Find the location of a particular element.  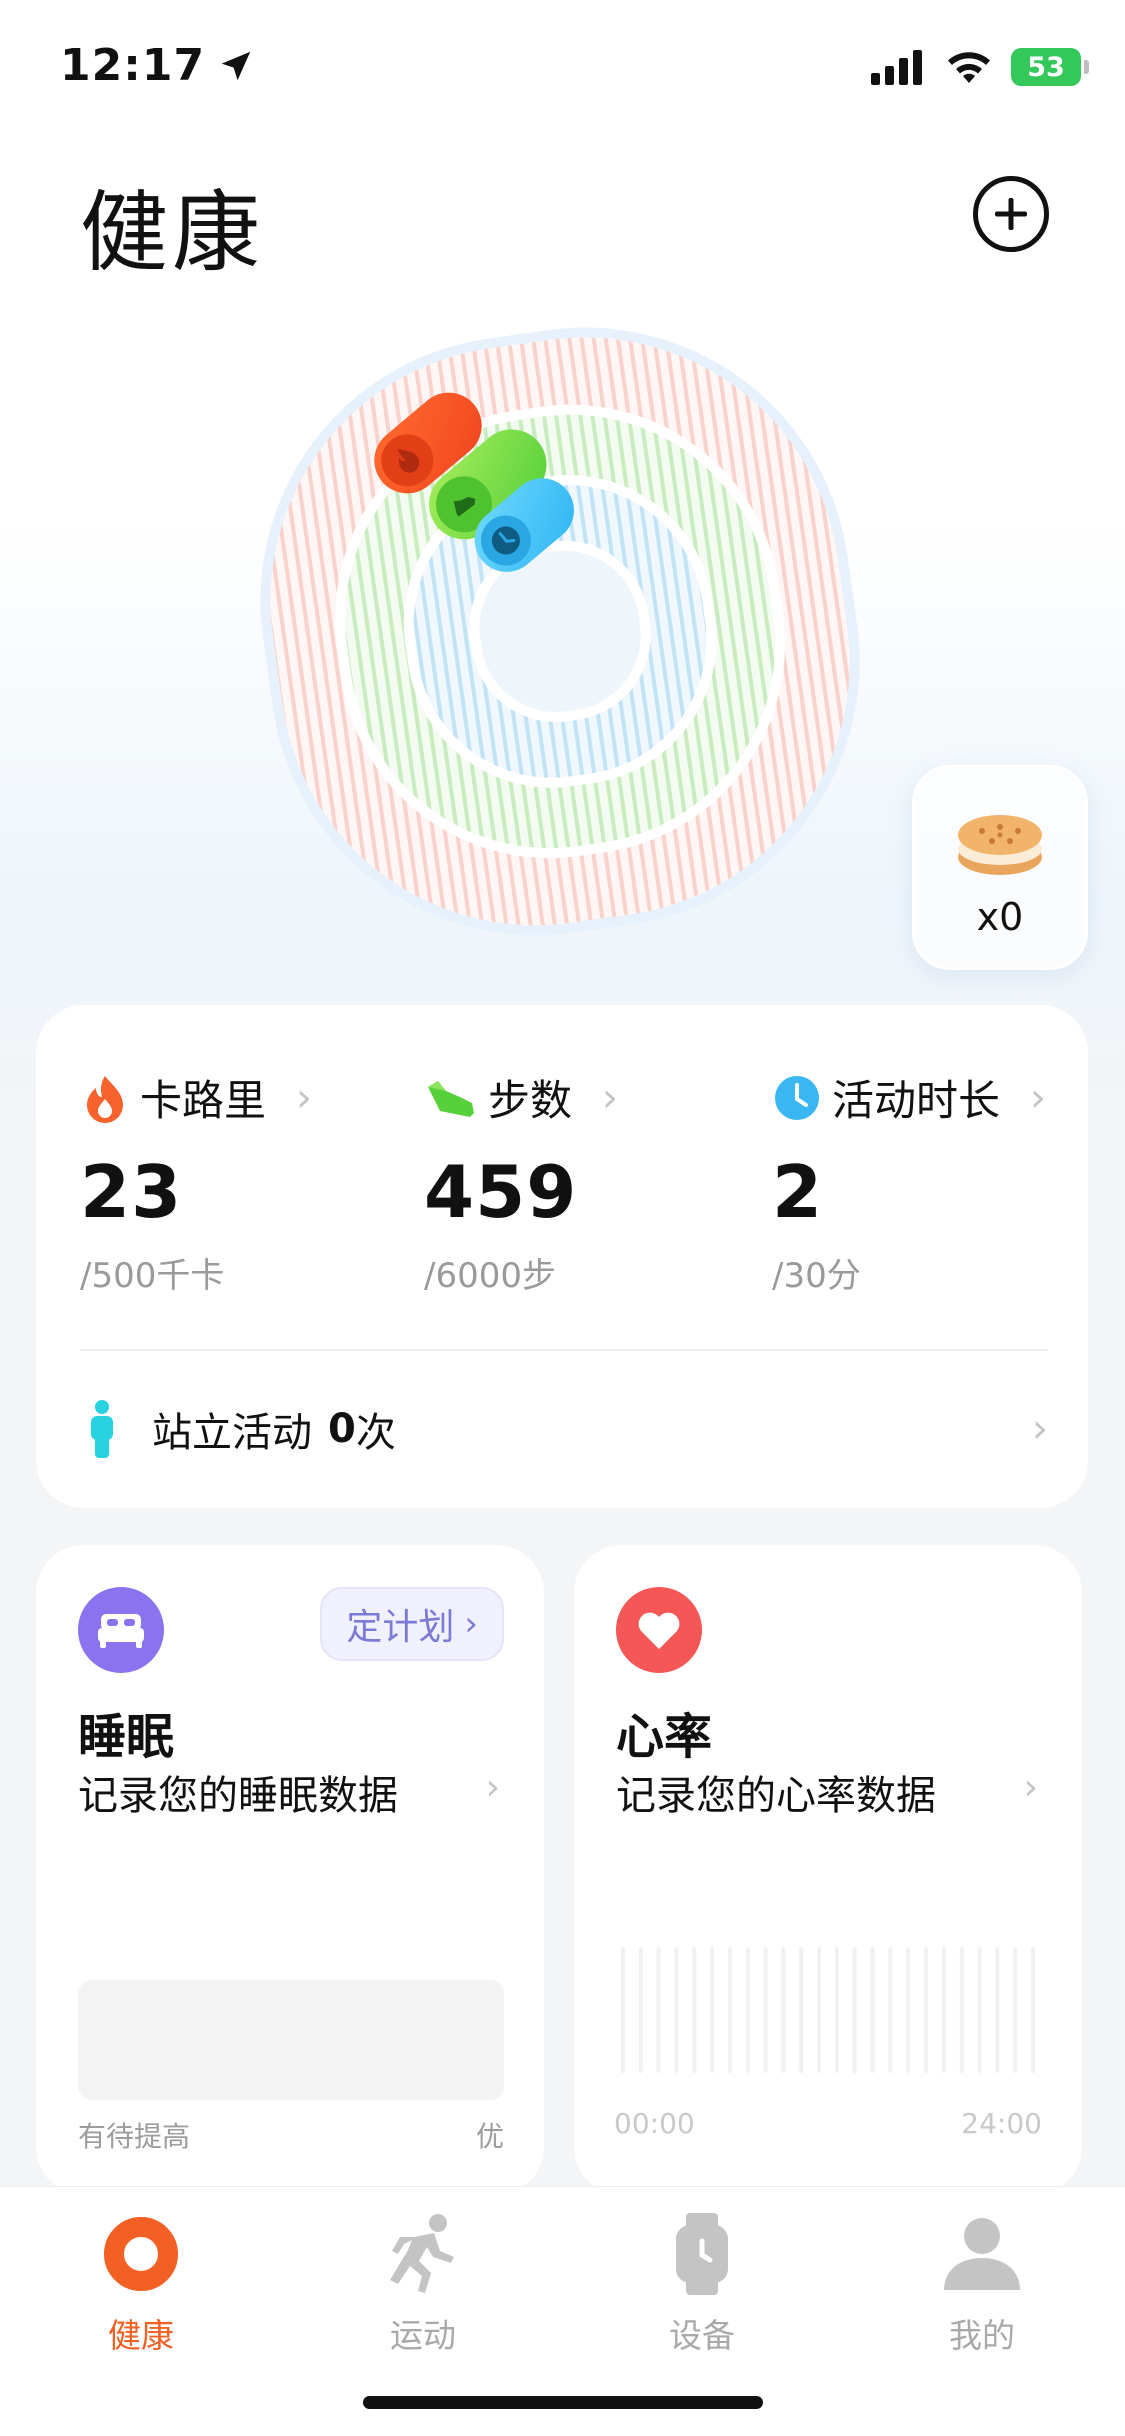

tab-health: 健康 is located at coordinates (141, 2283).